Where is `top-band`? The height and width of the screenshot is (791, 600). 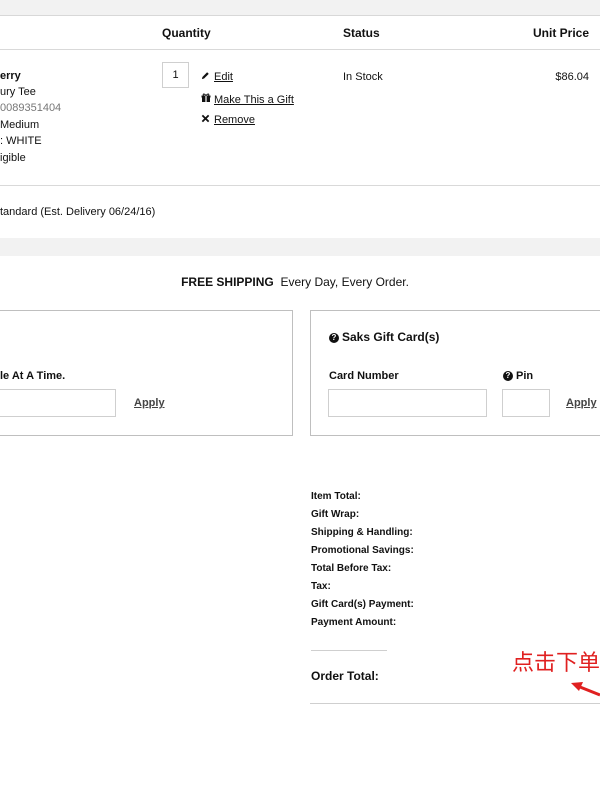 top-band is located at coordinates (300, 8).